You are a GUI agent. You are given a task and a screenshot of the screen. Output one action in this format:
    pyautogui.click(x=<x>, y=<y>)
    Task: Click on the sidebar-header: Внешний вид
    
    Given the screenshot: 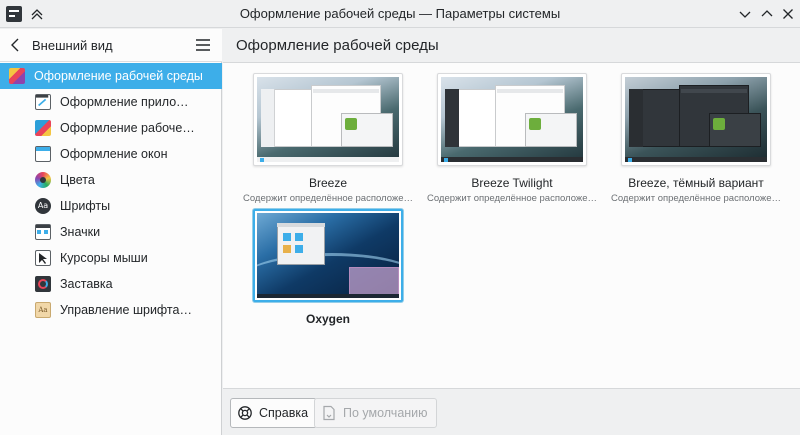 What is the action you would take?
    pyautogui.click(x=111, y=45)
    